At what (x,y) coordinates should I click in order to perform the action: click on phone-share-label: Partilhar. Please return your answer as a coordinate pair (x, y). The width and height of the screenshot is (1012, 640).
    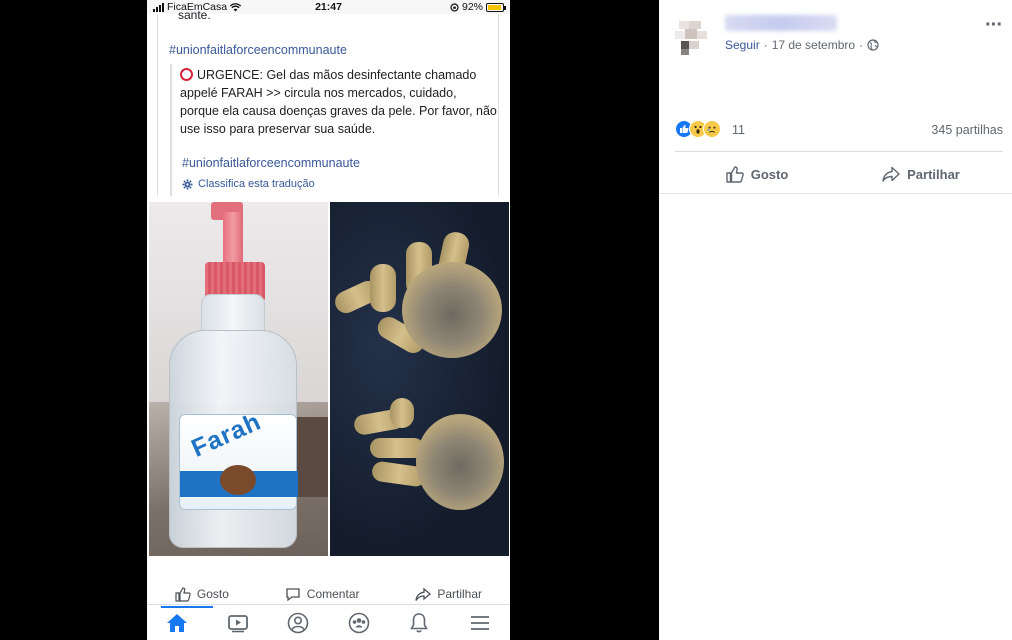
    Looking at the image, I should click on (460, 594).